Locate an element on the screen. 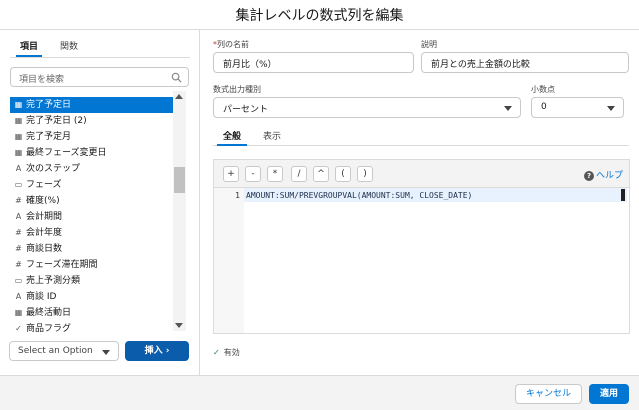 This screenshot has width=639, height=410. field-item: ▭ フェーズ is located at coordinates (91, 185).